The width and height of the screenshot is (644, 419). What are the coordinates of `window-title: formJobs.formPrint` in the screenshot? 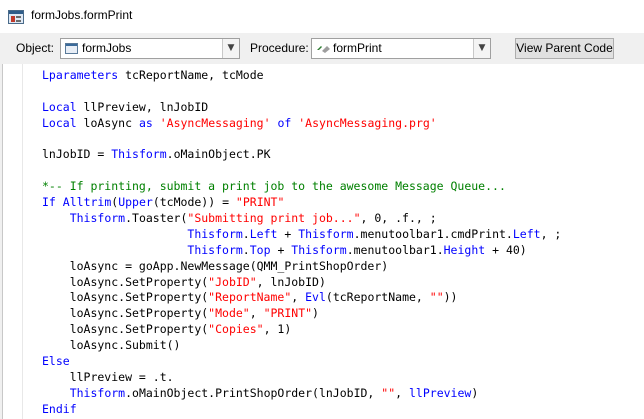 It's located at (82, 15).